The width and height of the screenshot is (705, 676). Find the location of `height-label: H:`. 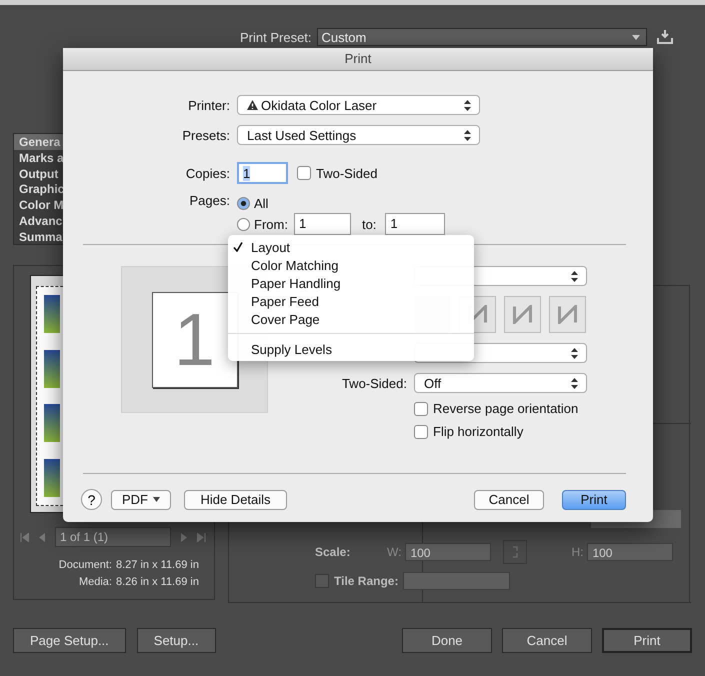

height-label: H: is located at coordinates (577, 552).